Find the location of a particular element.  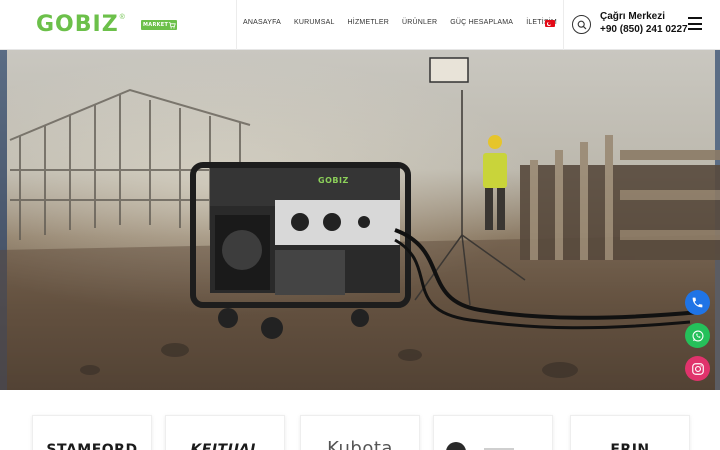

phone-button is located at coordinates (697, 302).